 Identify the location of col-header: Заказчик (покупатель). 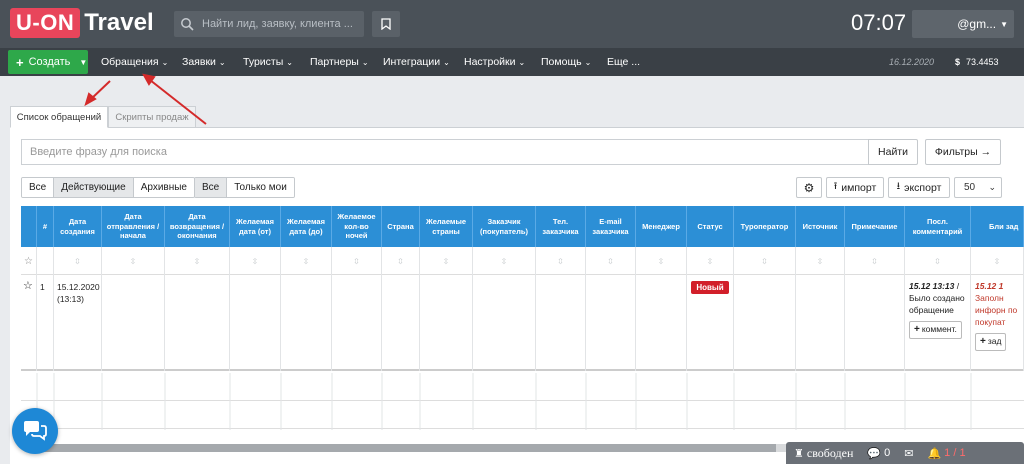
(504, 226).